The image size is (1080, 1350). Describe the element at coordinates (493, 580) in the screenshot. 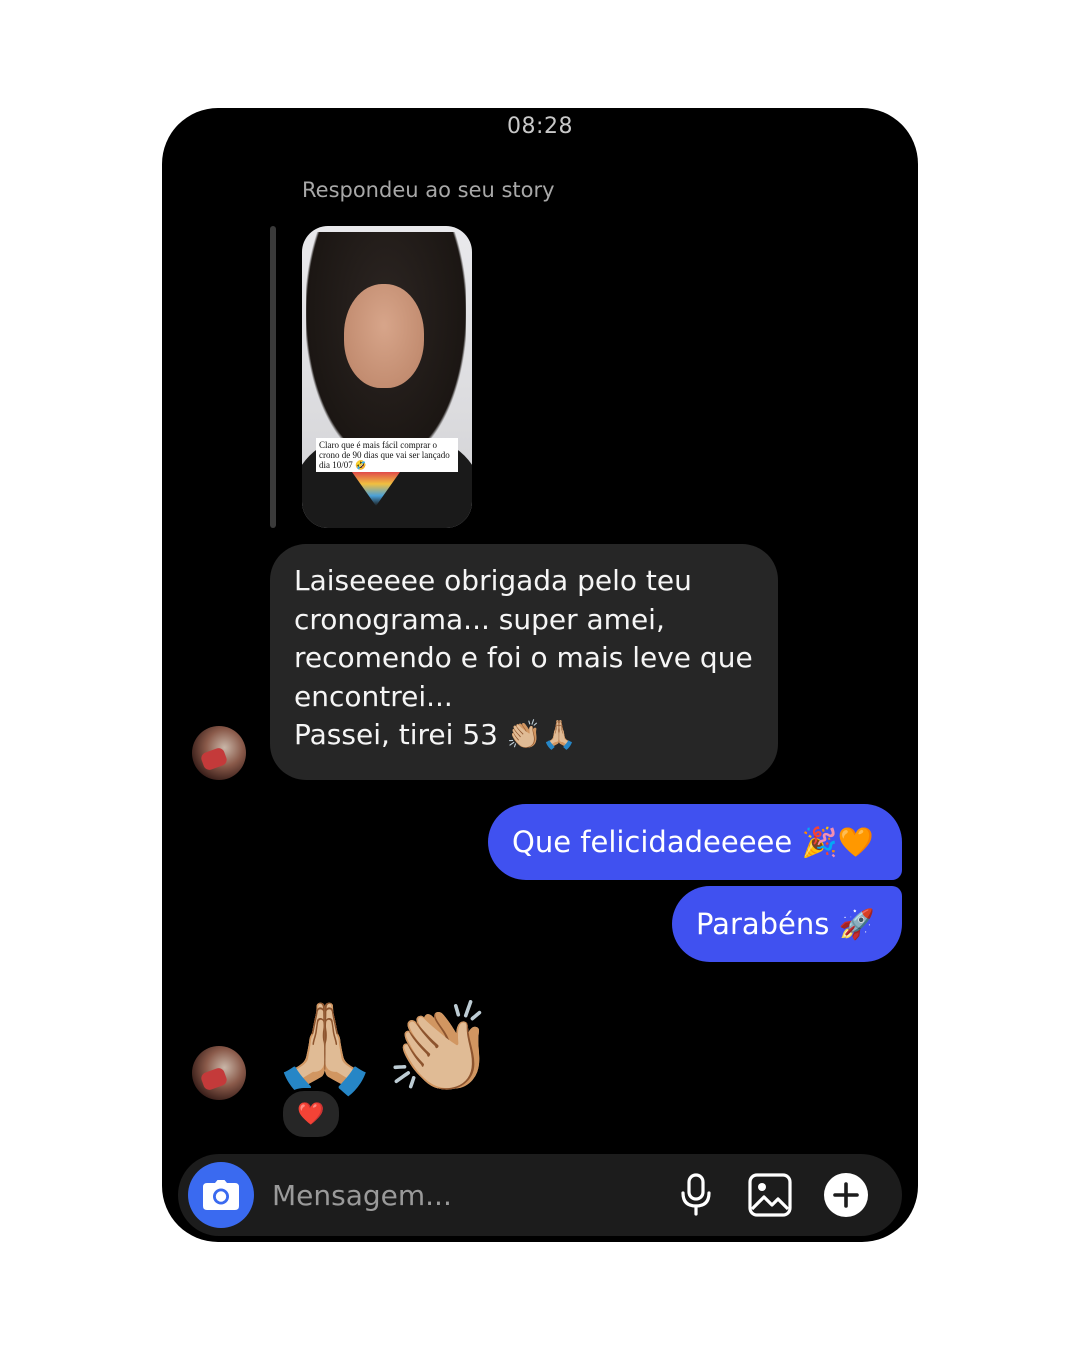

I see `message-line: Laiseeeee obrigada pelo teu` at that location.